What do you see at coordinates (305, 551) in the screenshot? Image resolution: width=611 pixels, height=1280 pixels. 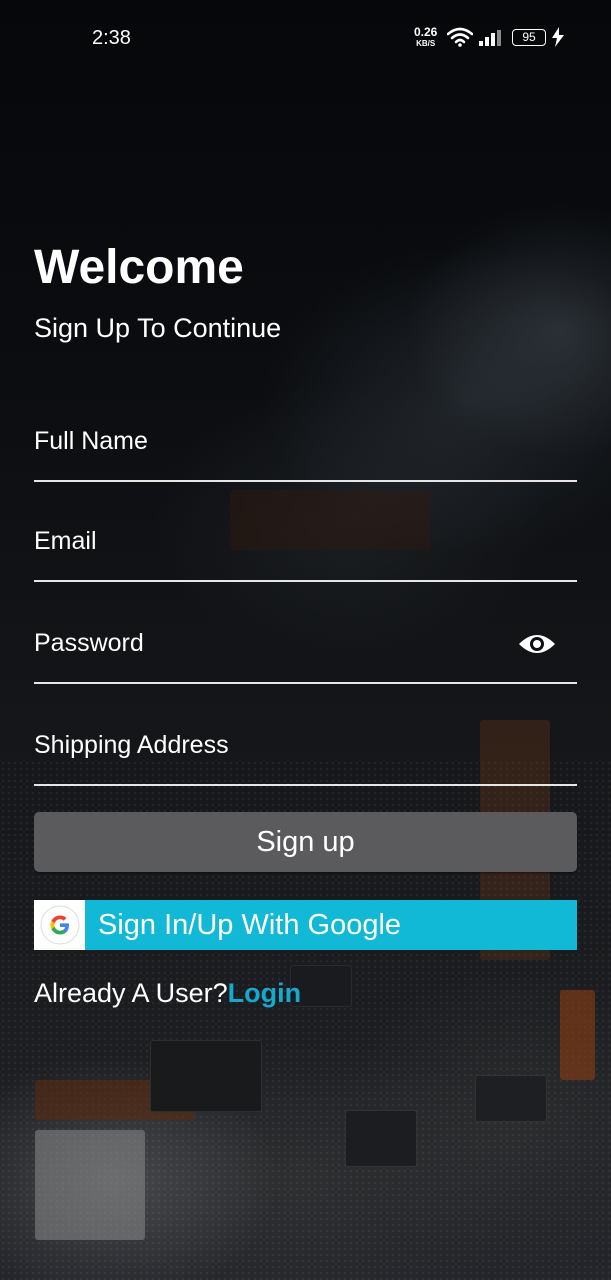 I see `email-field: Email` at bounding box center [305, 551].